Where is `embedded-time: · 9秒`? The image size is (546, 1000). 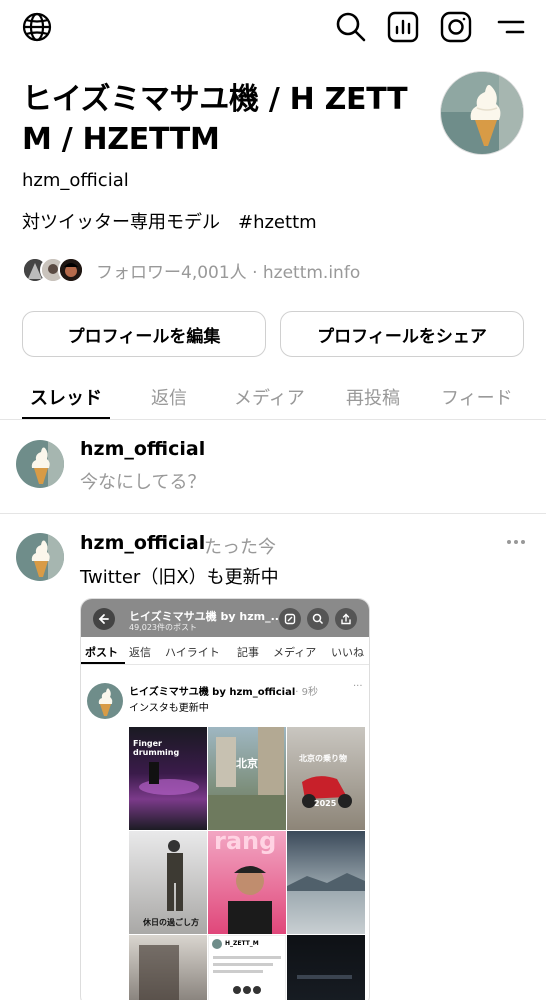
embedded-time: · 9秒 is located at coordinates (306, 692).